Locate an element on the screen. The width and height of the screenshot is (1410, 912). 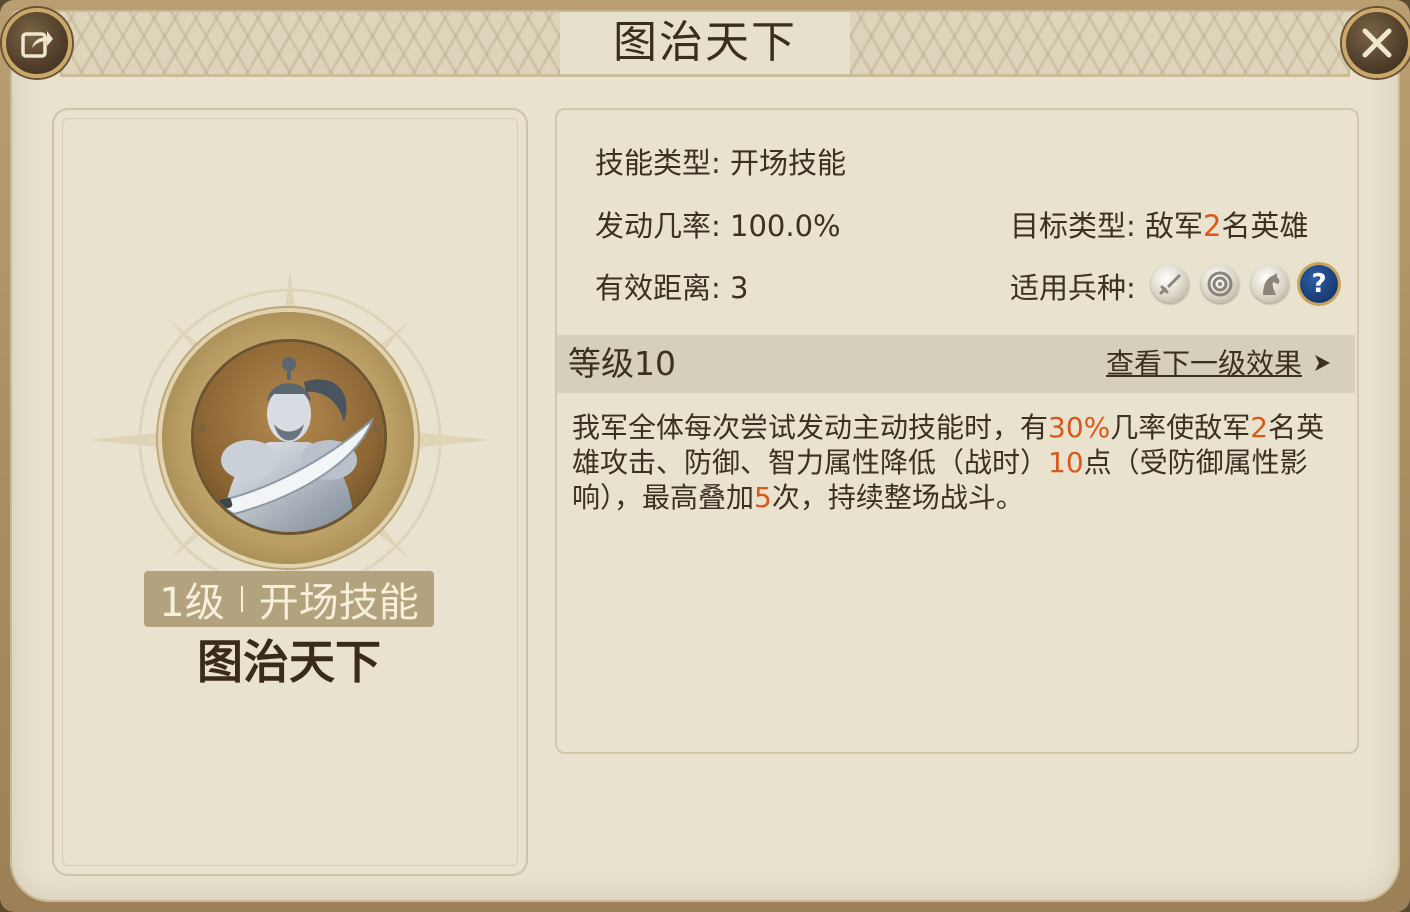
bow-target-icon is located at coordinates (1220, 284).